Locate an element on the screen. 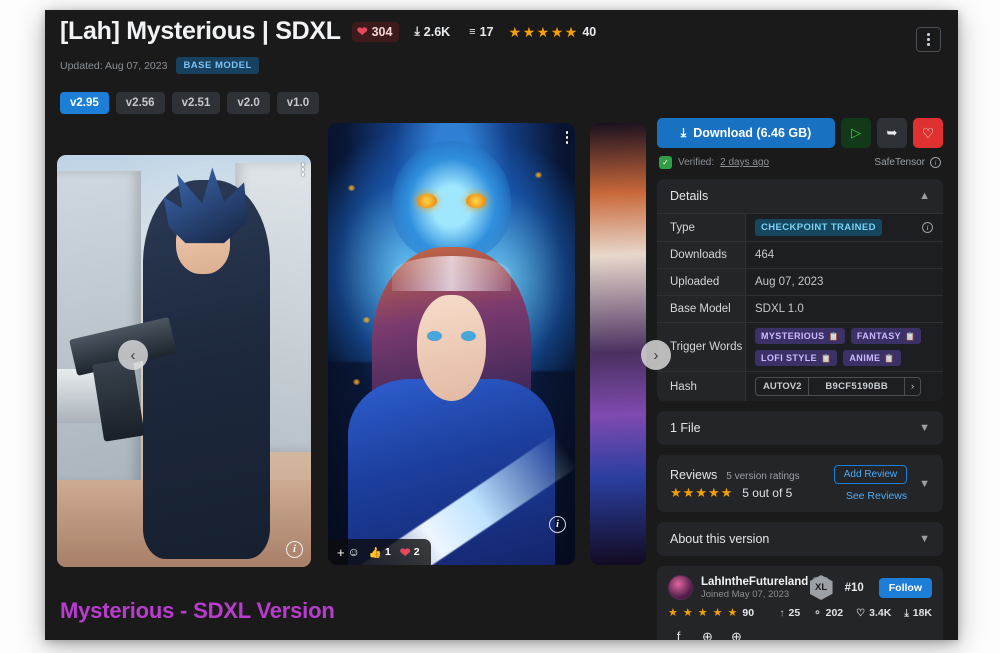 The width and height of the screenshot is (1000, 653). version-tab-v20: v2.0 is located at coordinates (248, 103).